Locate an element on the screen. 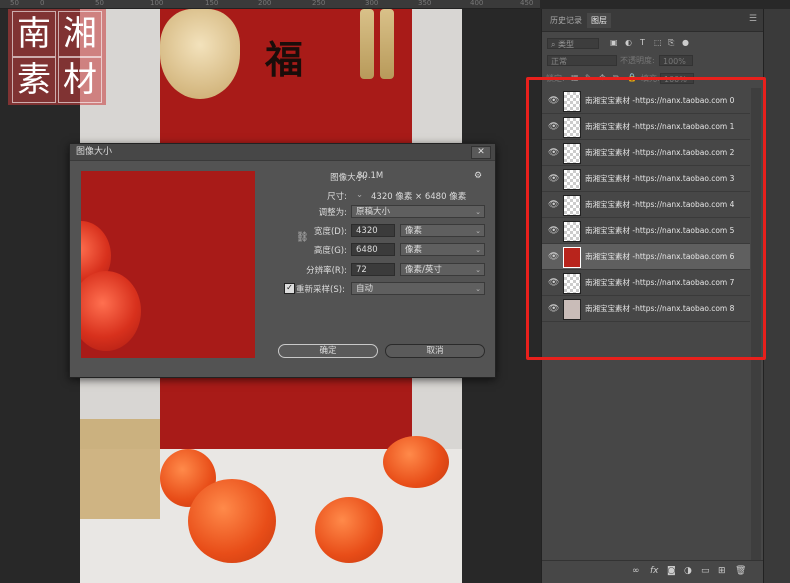  resolution-field: 72 is located at coordinates (373, 269).